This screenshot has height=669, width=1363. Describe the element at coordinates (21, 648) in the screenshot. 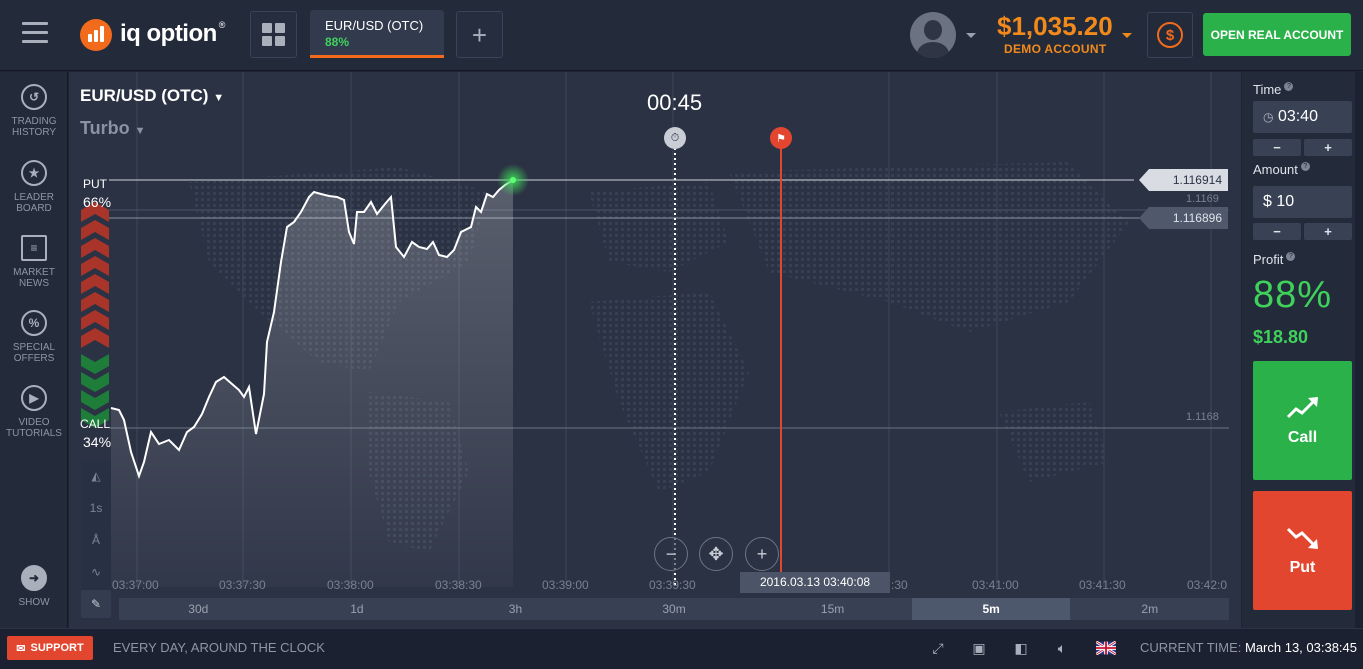

I see `chat-icon: ✉` at that location.